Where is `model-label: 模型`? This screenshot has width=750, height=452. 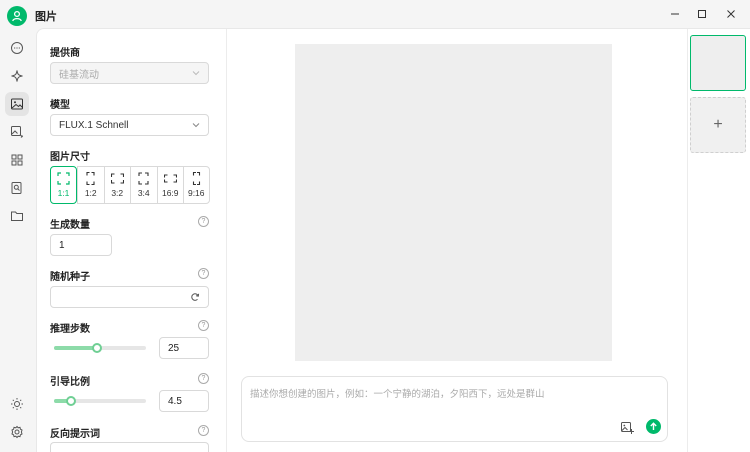
model-label: 模型 is located at coordinates (60, 105).